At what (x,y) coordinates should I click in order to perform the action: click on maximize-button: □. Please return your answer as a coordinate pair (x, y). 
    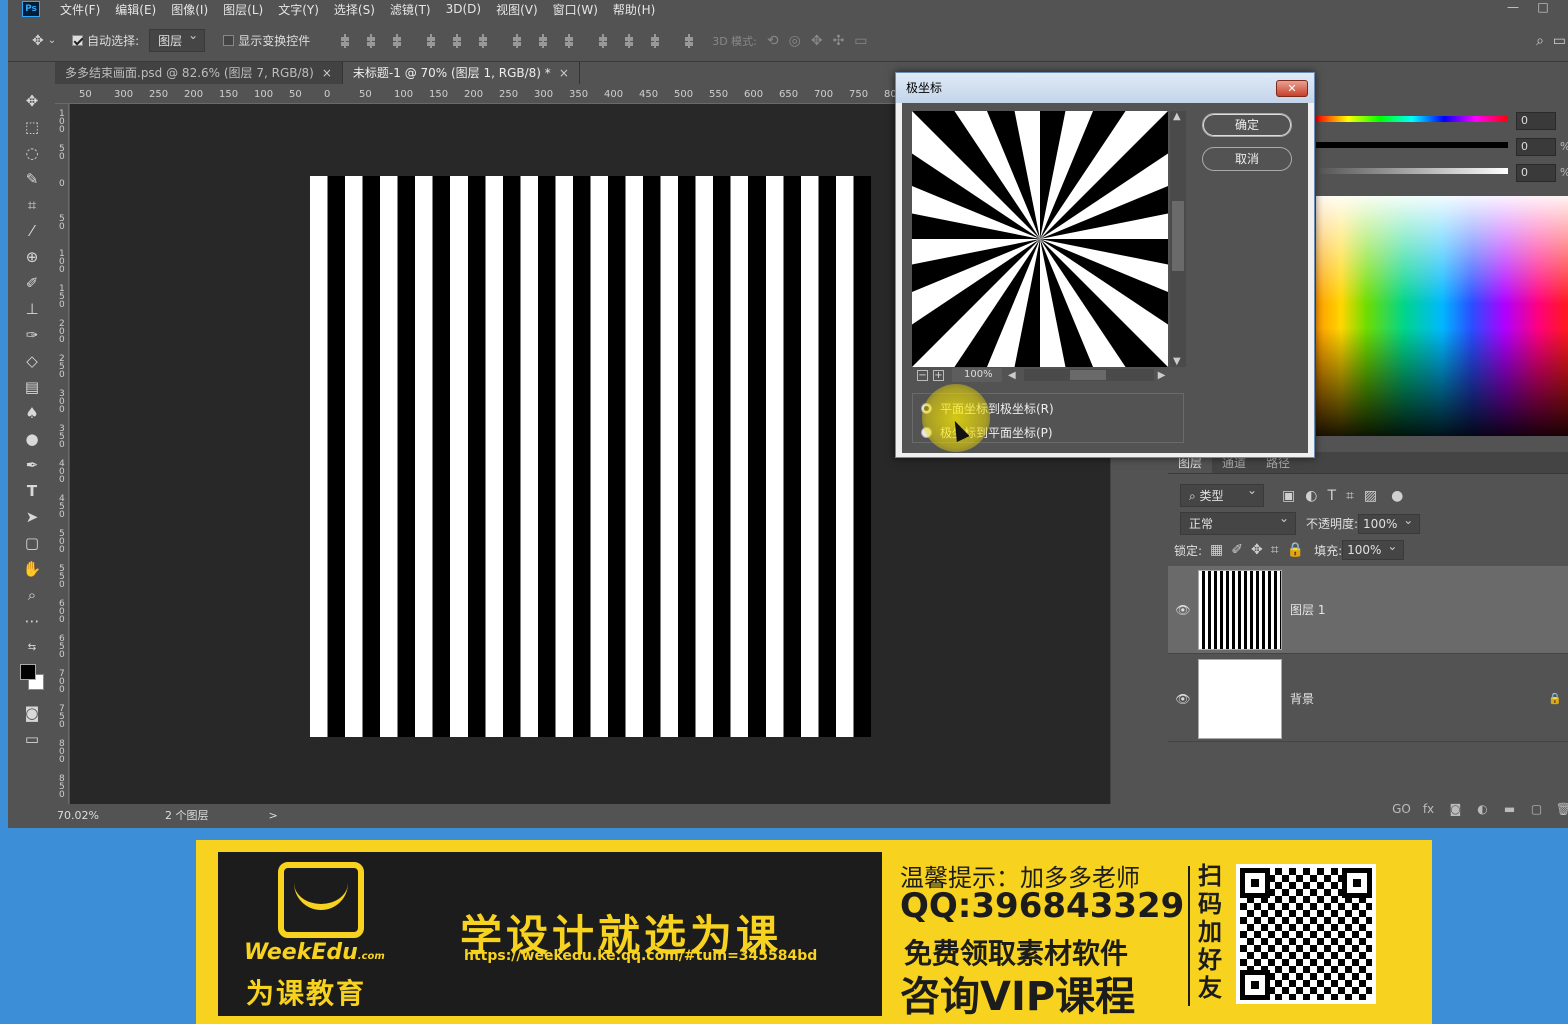
    Looking at the image, I should click on (1543, 7).